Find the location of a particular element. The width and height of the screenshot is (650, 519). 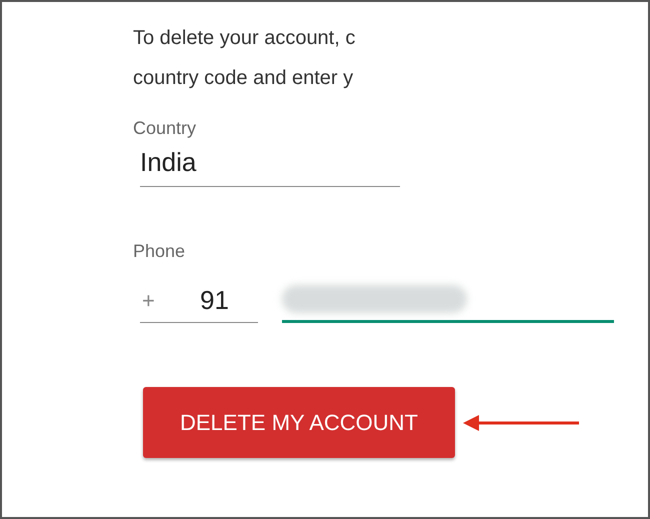

instruction-text: To delete your account, c is located at coordinates (244, 38).